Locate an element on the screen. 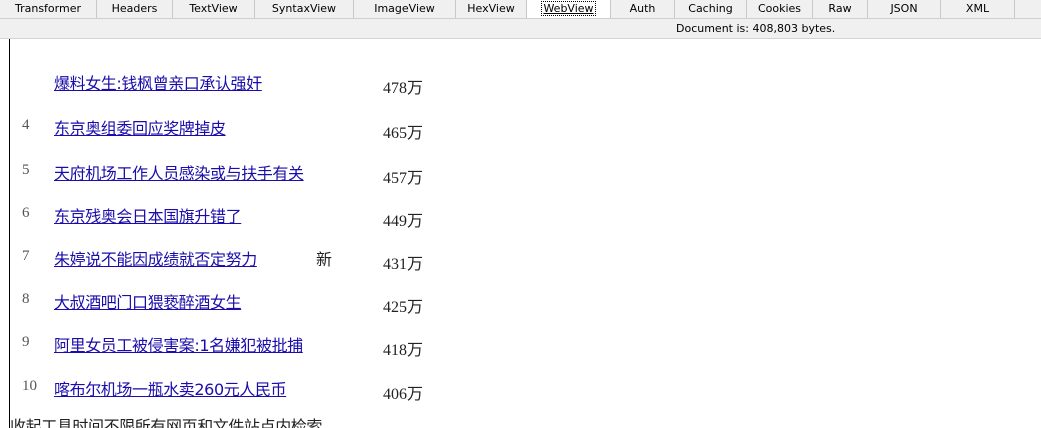  tab-syntaxview: SyntaxView is located at coordinates (304, 9).